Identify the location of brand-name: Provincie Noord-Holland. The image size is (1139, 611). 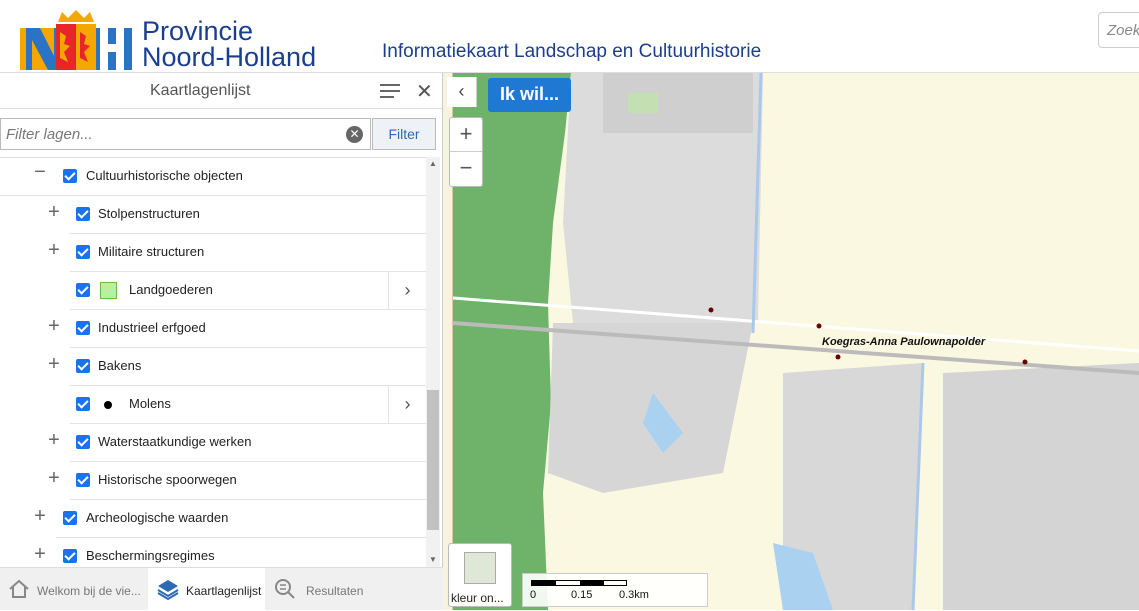
(229, 44).